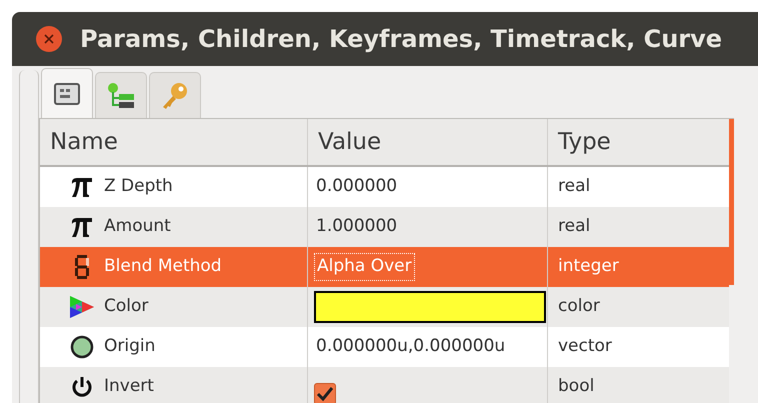  Describe the element at coordinates (356, 226) in the screenshot. I see `parameter-value: 1.000000` at that location.